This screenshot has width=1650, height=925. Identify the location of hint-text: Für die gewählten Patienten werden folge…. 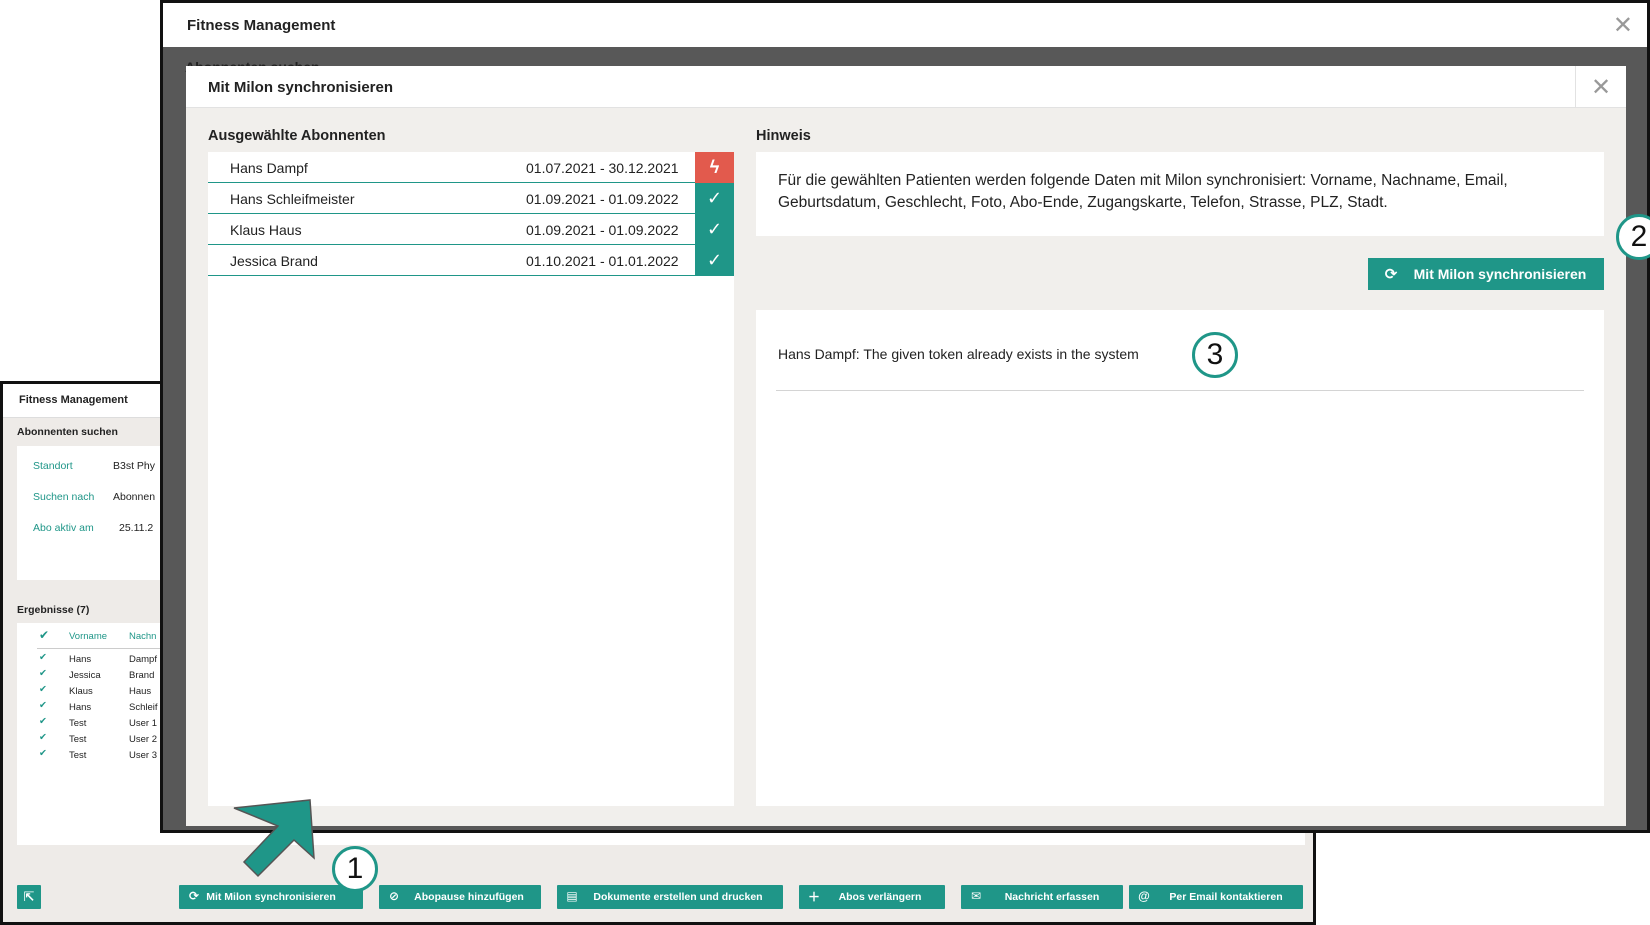
(1143, 191).